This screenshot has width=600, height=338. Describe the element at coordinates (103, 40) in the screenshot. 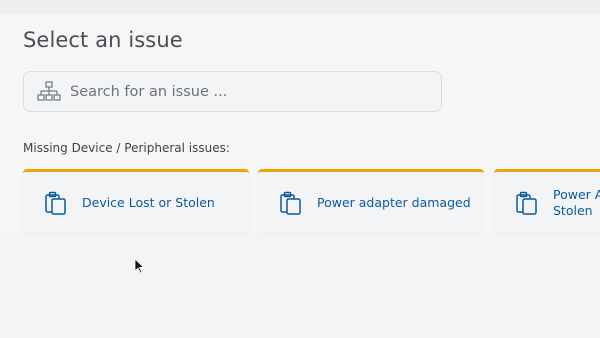

I see `page-title: Select an issue` at that location.